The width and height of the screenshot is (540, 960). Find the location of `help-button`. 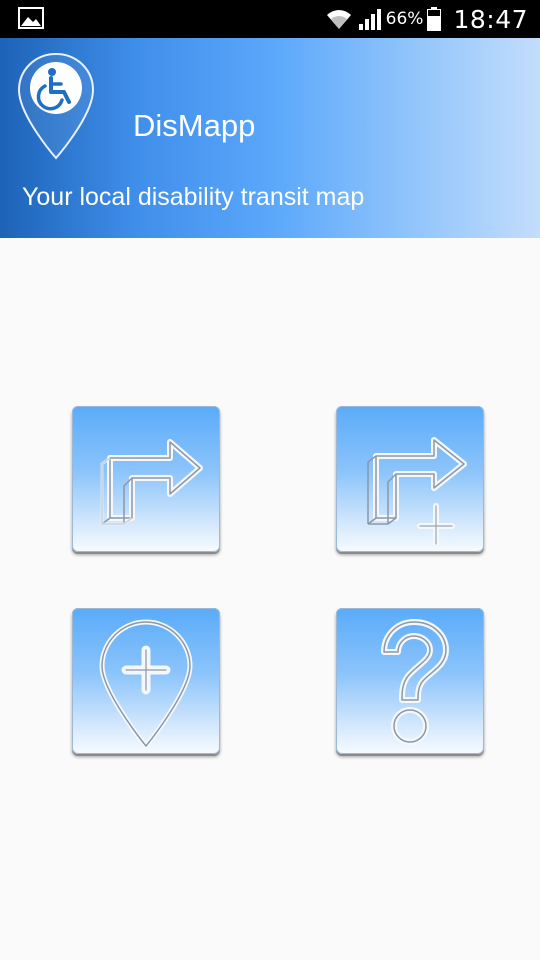

help-button is located at coordinates (410, 681).